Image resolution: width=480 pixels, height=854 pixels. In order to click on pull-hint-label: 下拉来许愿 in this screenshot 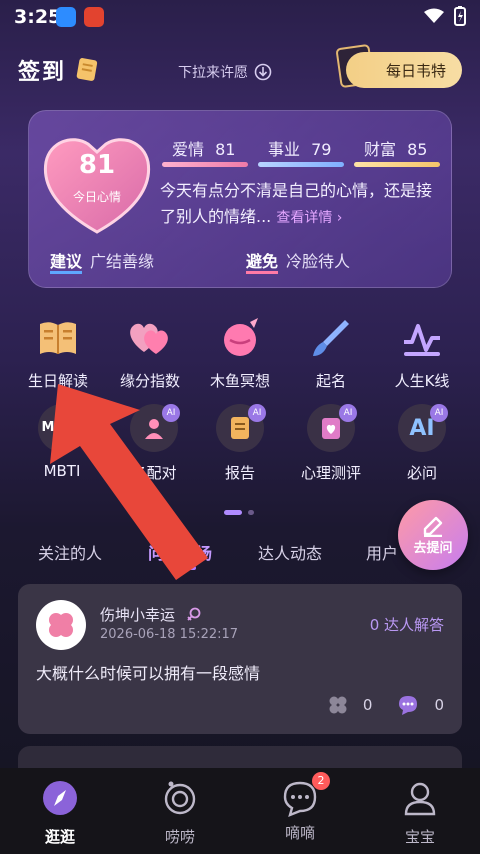, I will do `click(213, 73)`.